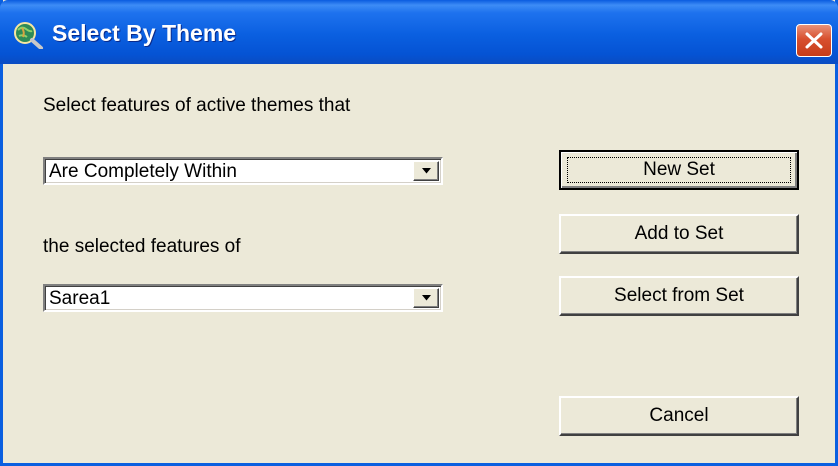  I want to click on new-set-button: New Set, so click(679, 170).